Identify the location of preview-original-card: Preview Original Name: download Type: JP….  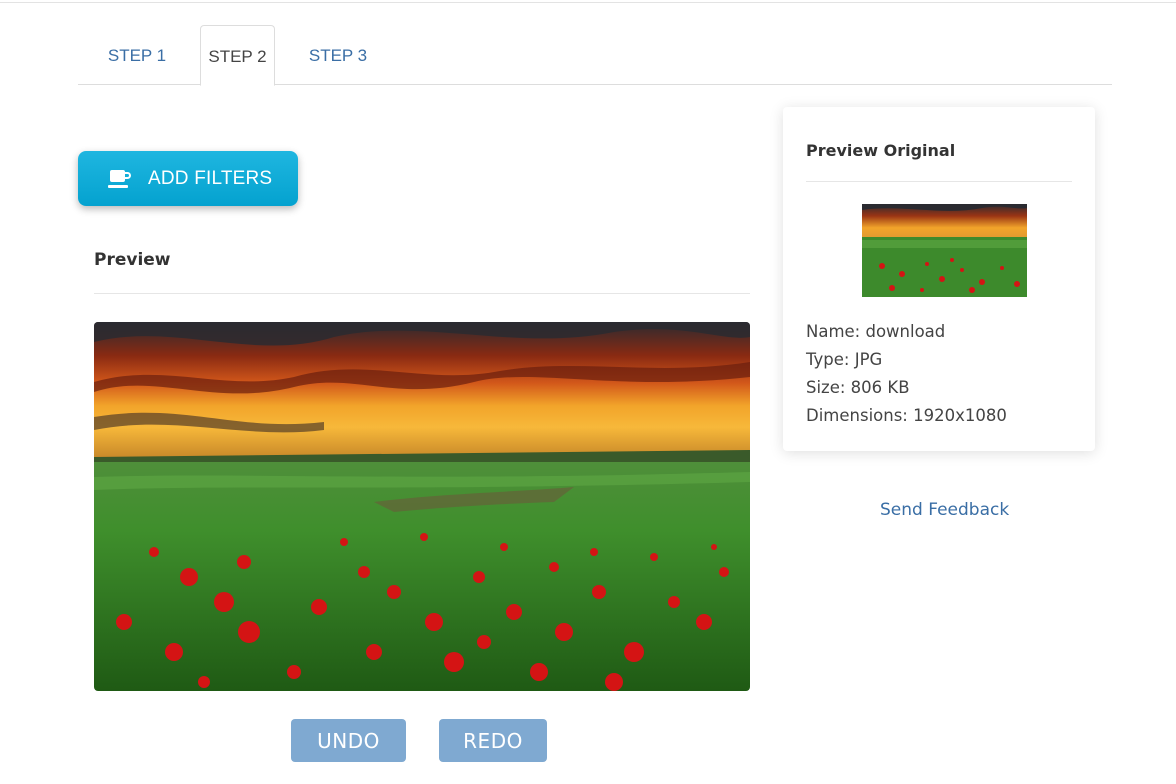
(939, 279).